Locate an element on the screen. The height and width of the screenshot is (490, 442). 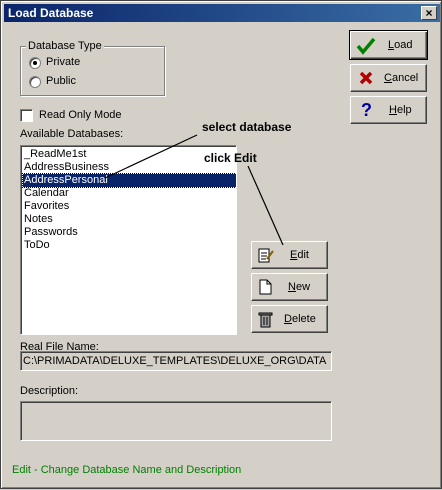
arrow-to-edit is located at coordinates (265, 205).